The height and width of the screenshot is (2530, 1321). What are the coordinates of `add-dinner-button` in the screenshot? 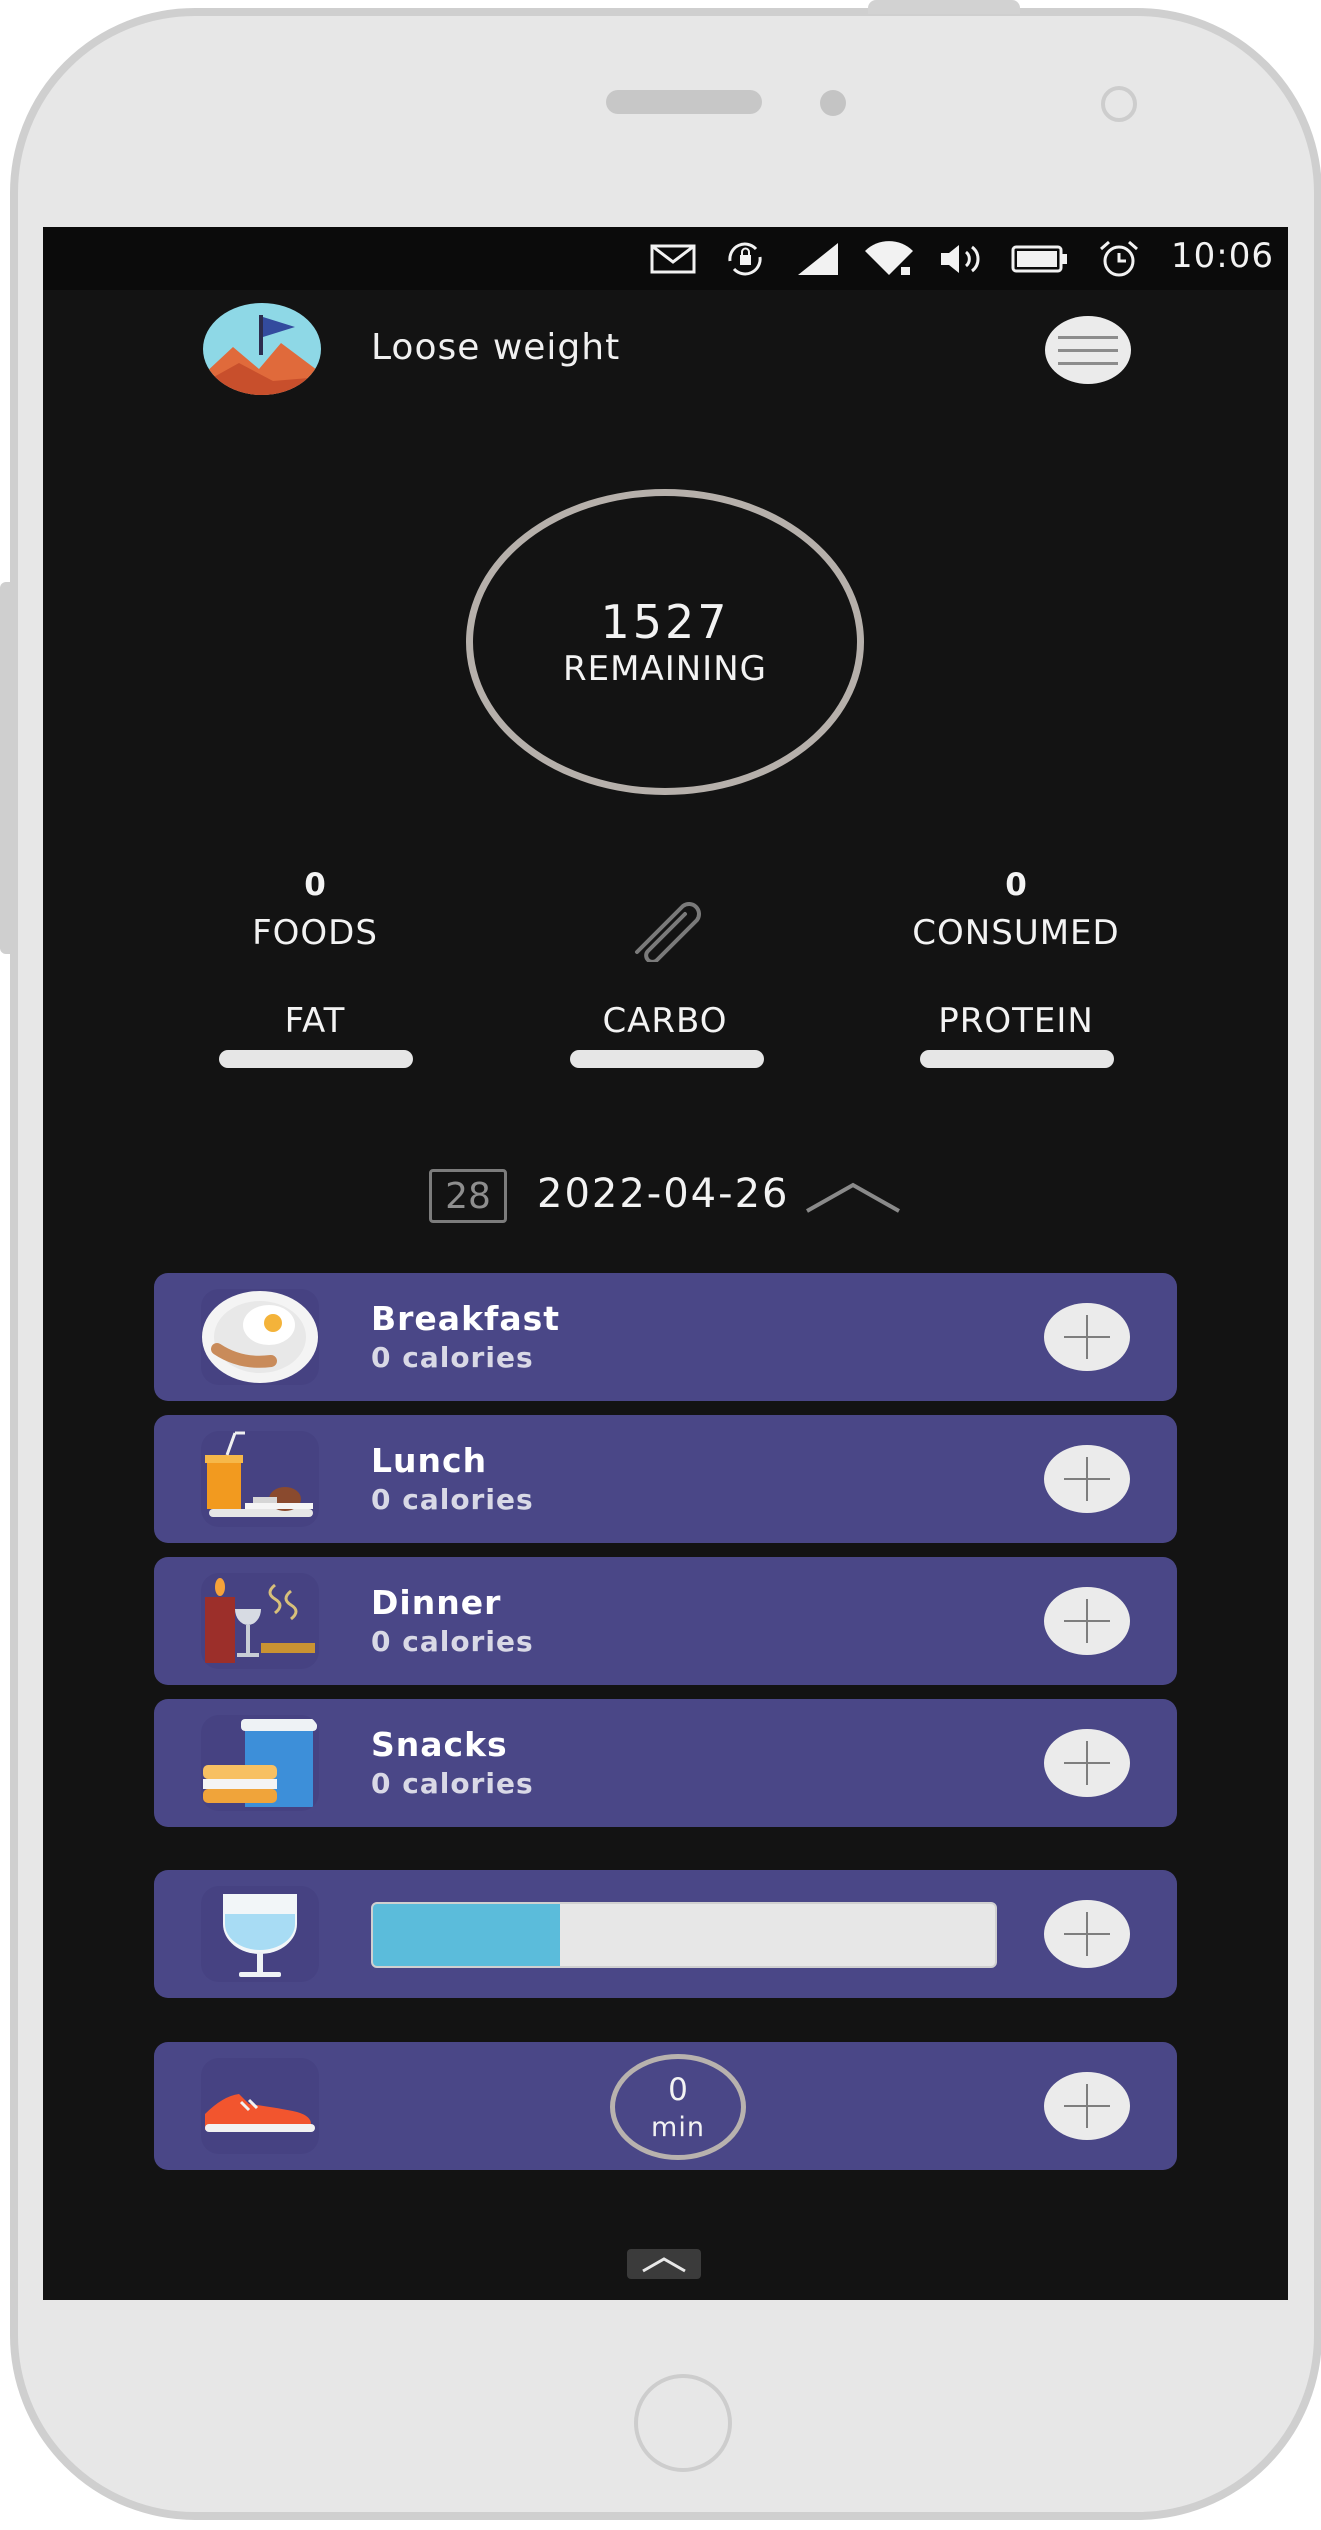 It's located at (1087, 1621).